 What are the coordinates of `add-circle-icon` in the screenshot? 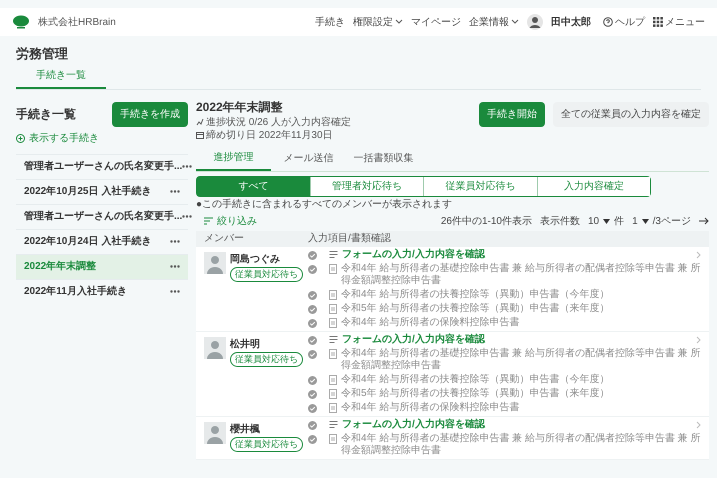 It's located at (20, 138).